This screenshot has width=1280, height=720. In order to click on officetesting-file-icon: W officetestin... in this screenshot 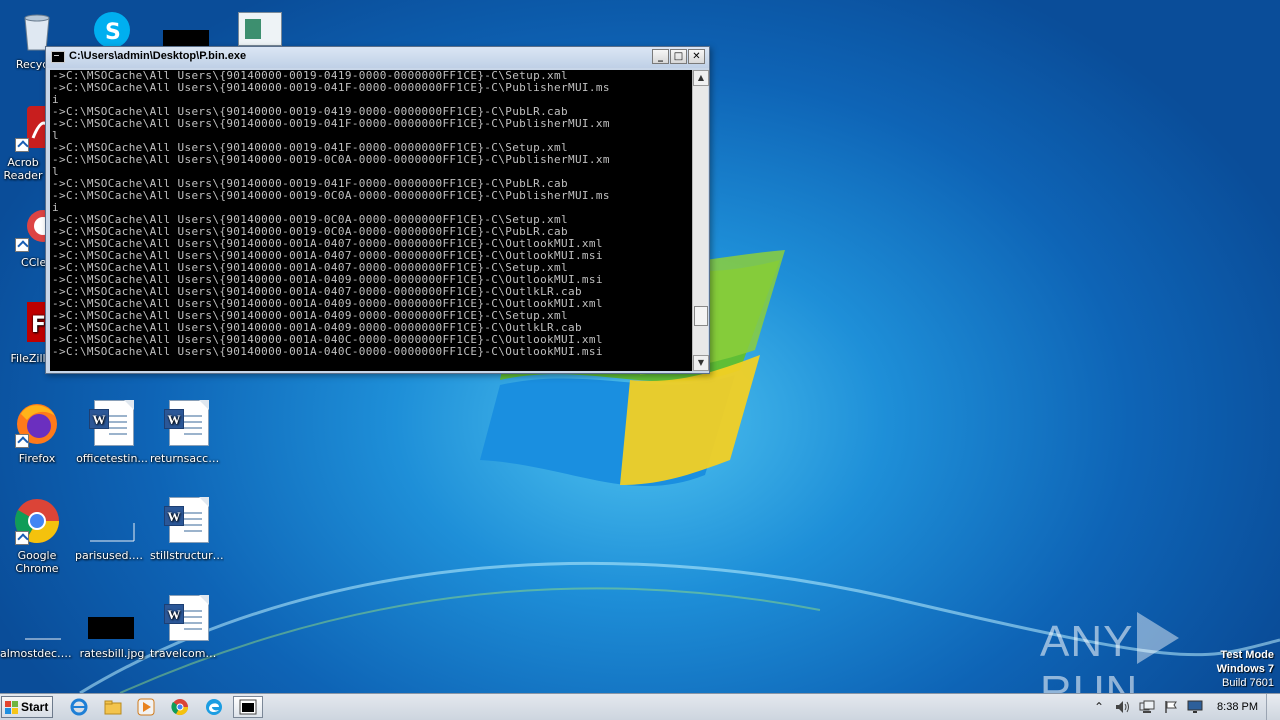, I will do `click(112, 432)`.